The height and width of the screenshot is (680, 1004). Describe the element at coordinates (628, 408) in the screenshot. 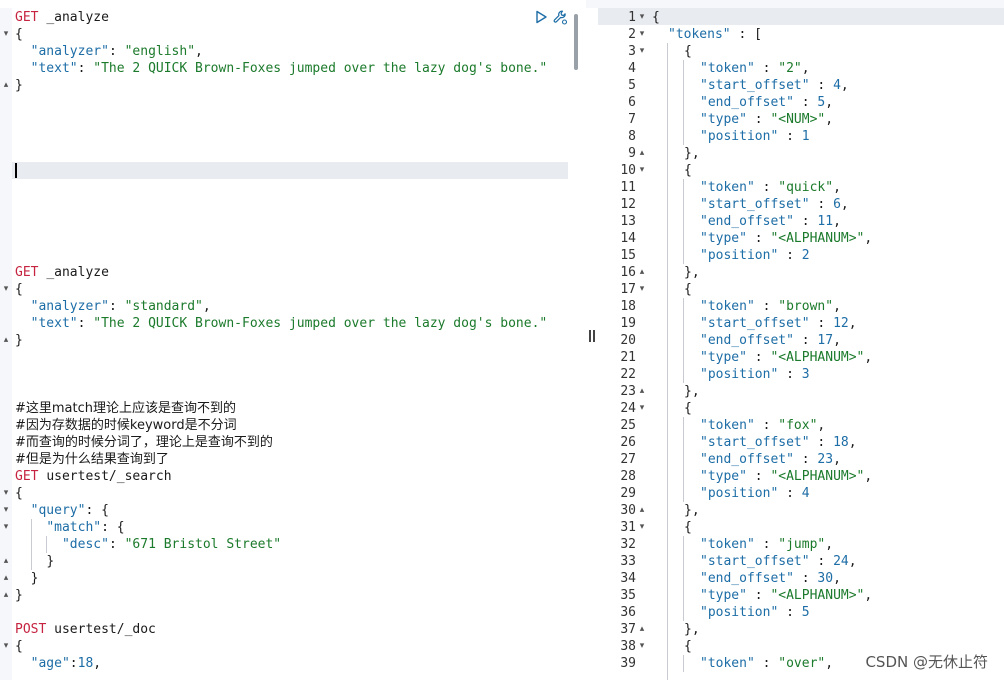

I see `line-number: 24` at that location.